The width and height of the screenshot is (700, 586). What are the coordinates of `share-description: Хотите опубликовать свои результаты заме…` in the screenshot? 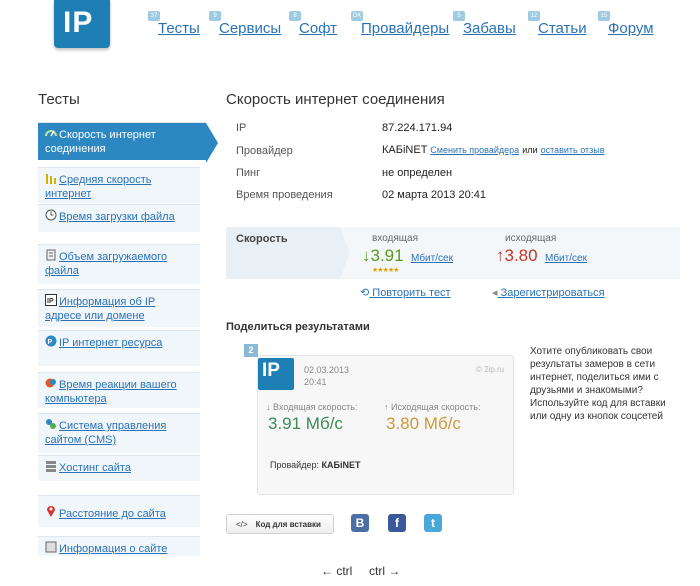 It's located at (598, 384).